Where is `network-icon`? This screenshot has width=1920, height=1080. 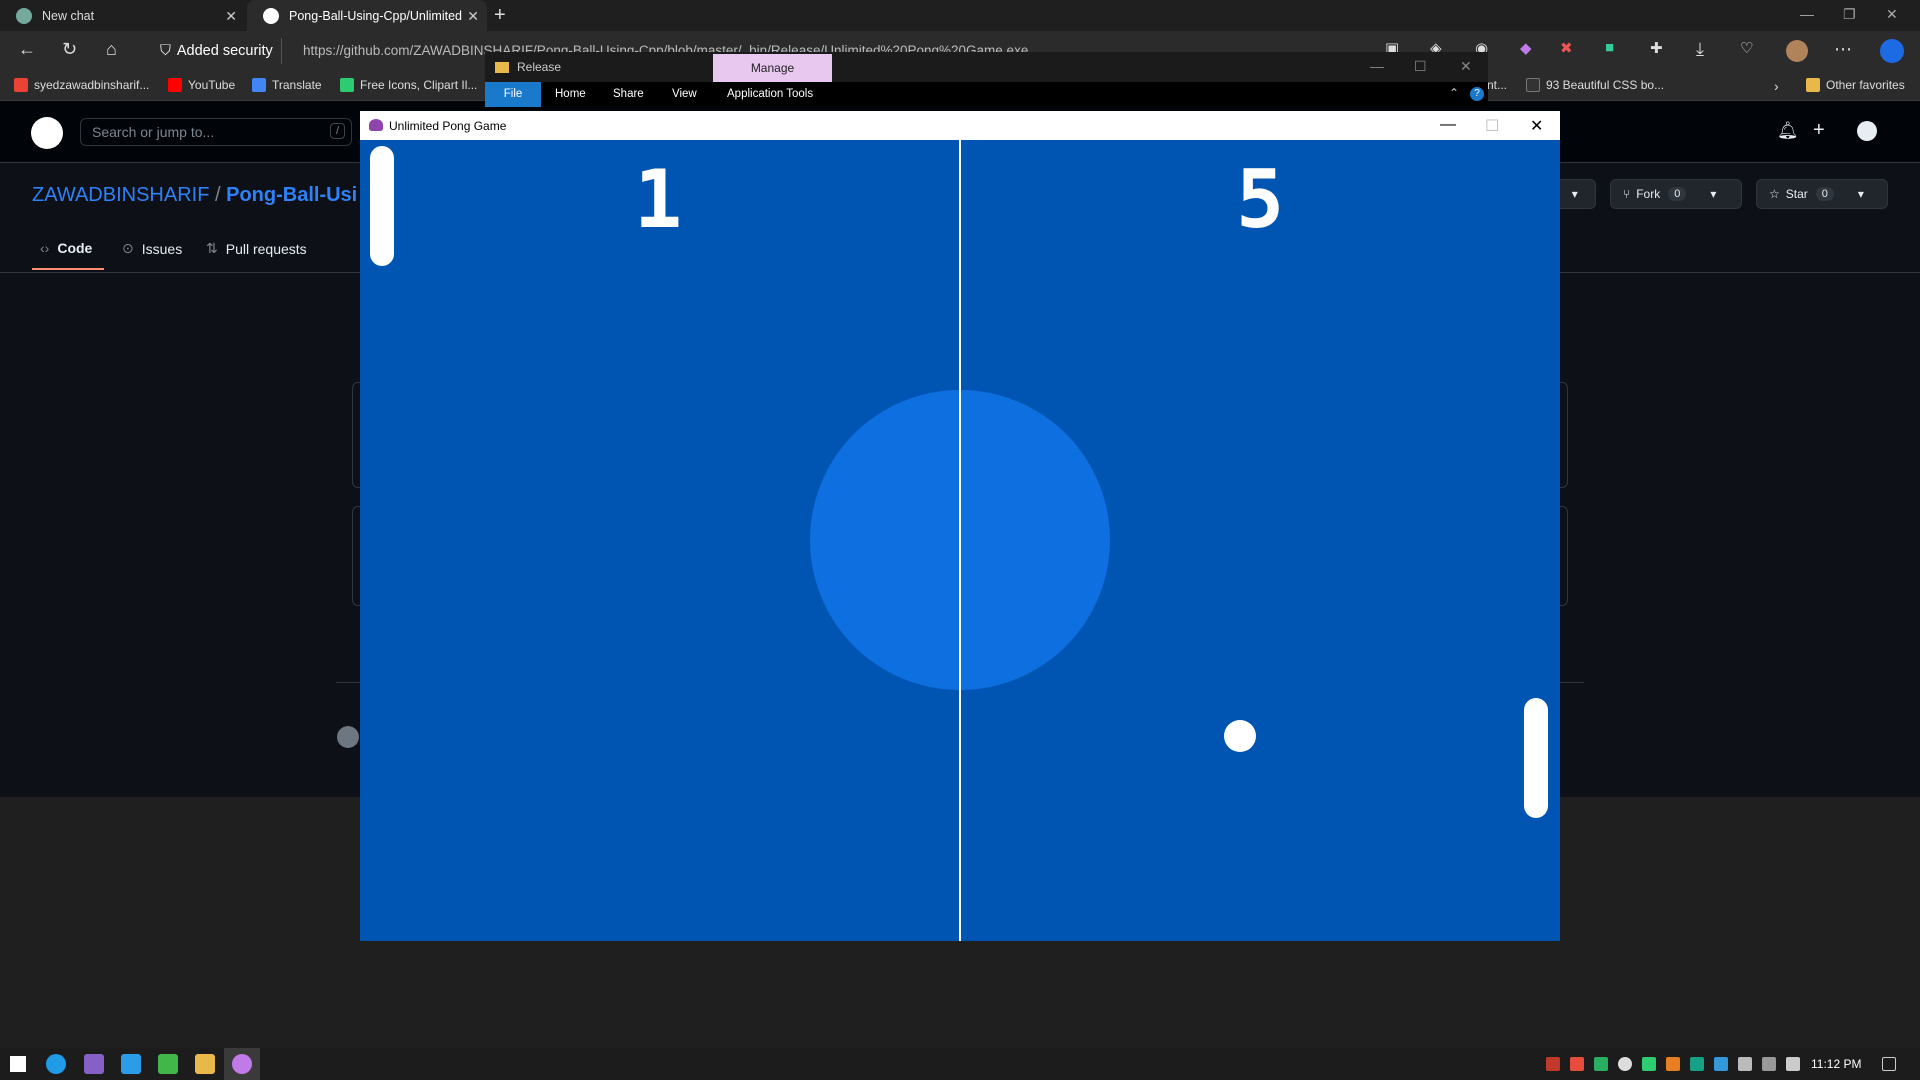
network-icon is located at coordinates (1769, 1064).